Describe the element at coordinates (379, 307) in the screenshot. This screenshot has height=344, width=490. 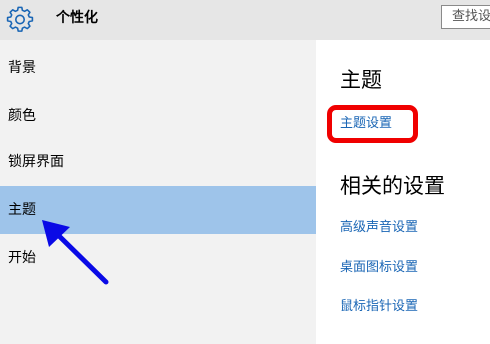
I see `mouse-pointer-settings-link: 鼠标指针设置` at that location.